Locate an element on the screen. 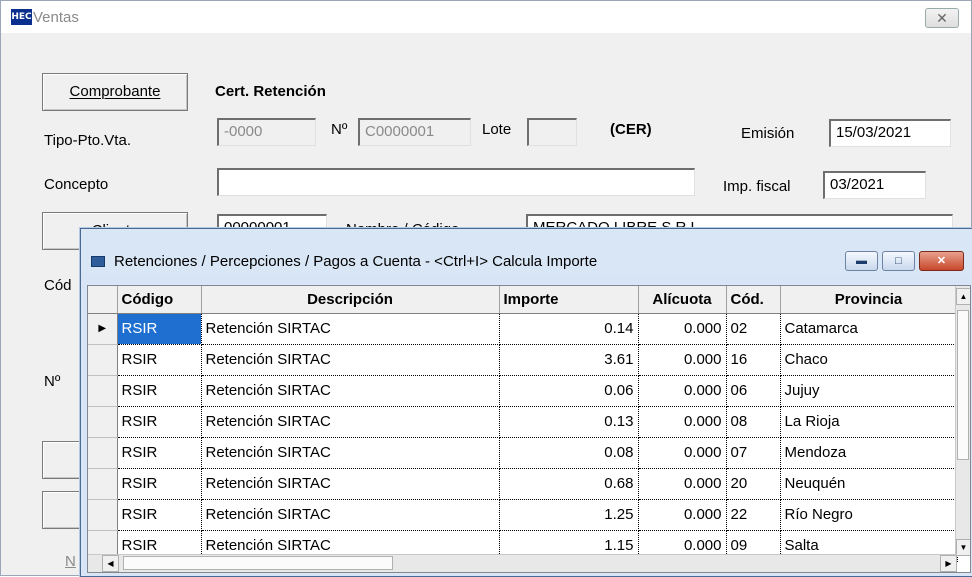  table-row: RSIR Retención SIRTAC 3.61 0.000 16 Chaco is located at coordinates (523, 360).